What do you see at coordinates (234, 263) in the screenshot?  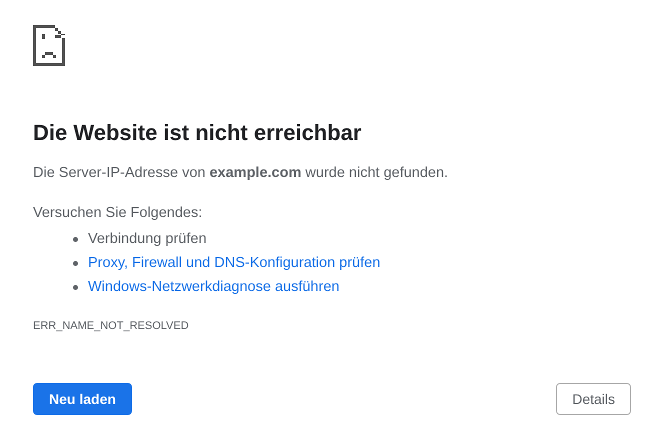 I see `suggestion-link: Proxy, Firewall und DNS-Konfiguration prüfen` at bounding box center [234, 263].